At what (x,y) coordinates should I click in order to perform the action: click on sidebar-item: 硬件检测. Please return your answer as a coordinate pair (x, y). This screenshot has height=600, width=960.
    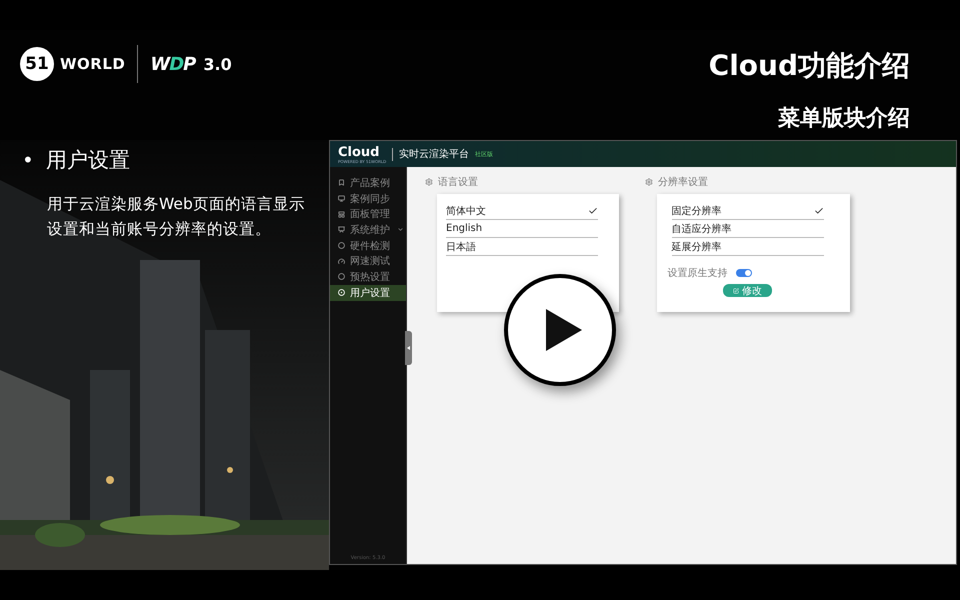
    Looking at the image, I should click on (368, 246).